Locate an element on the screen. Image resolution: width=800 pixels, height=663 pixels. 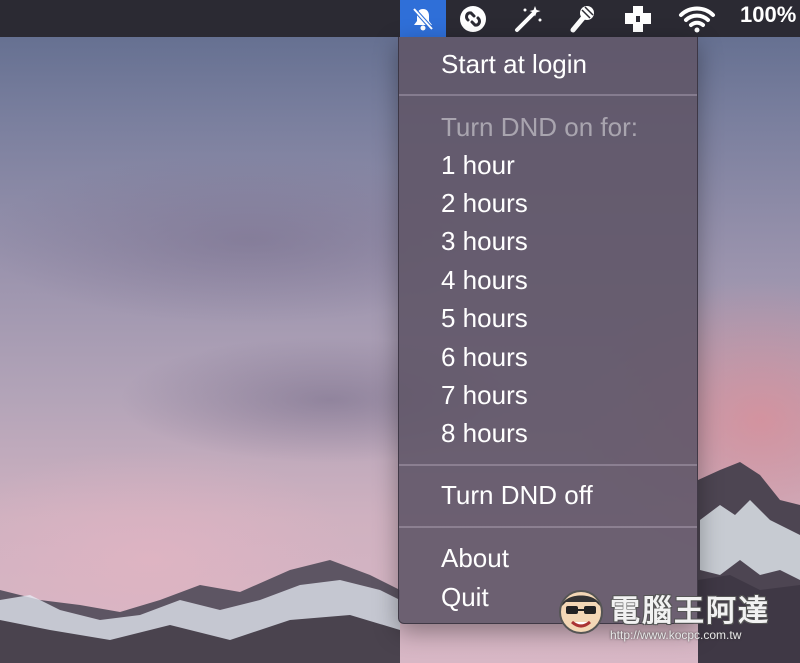
turn-dnd-off-item: Turn DND off is located at coordinates (517, 495).